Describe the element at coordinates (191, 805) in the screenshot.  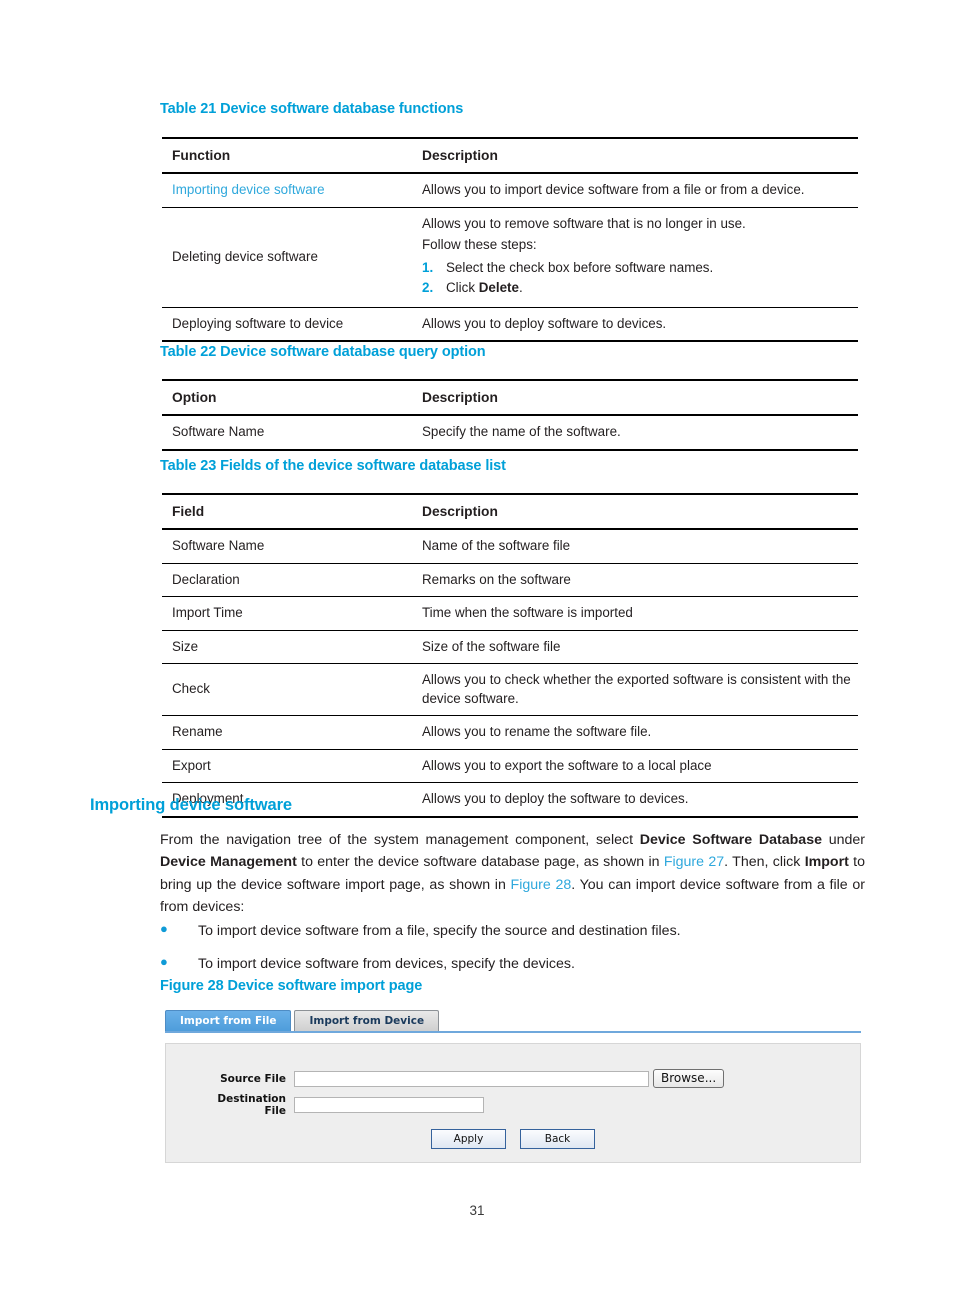
I see `page-title: Importing device software` at that location.